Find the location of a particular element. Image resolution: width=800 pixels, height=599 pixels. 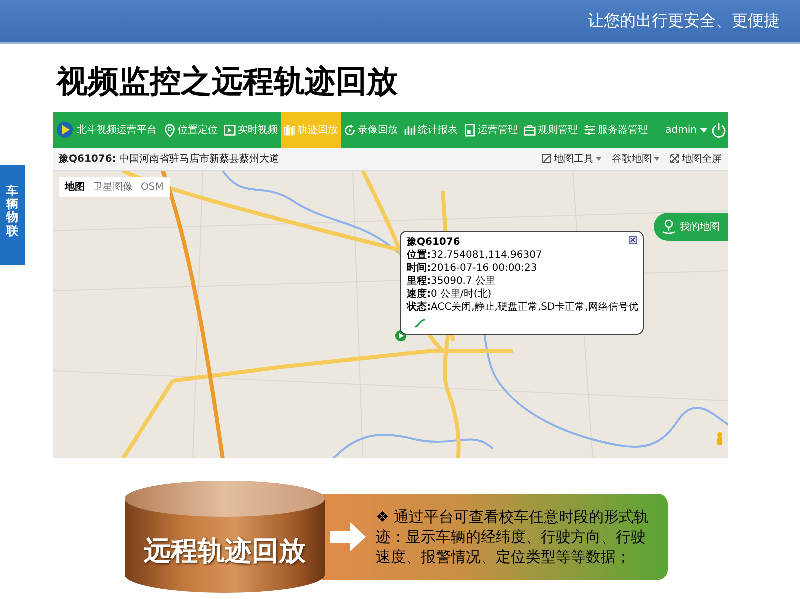

logo-icon is located at coordinates (65, 130).